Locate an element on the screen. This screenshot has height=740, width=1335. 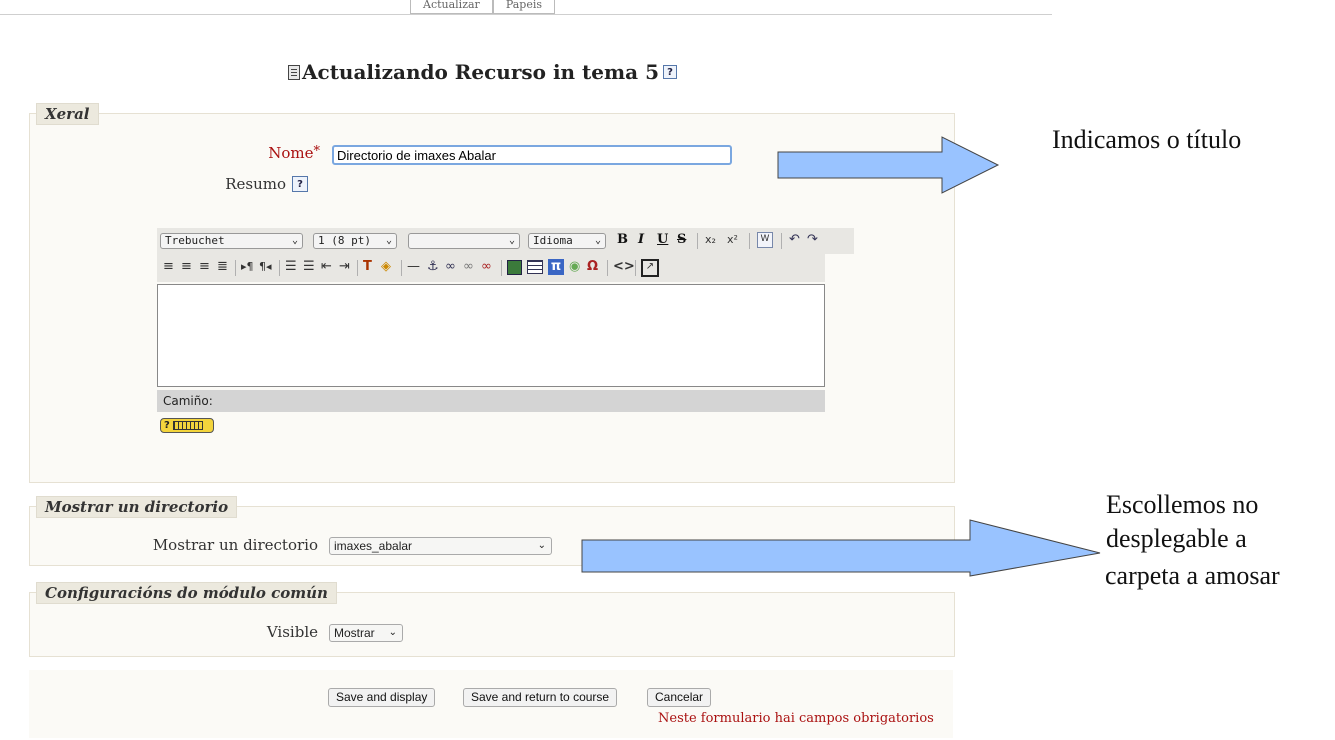
tab-divider is located at coordinates (526, 14).